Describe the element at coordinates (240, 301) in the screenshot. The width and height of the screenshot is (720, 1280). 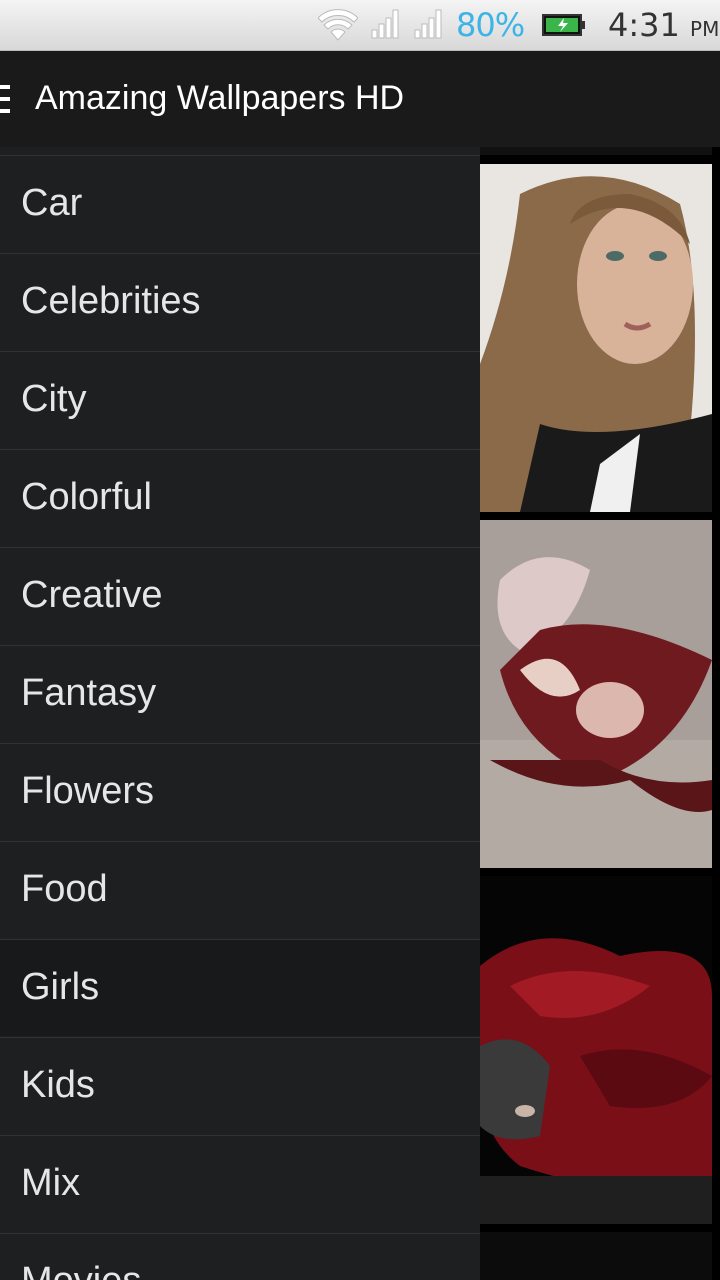
I see `drawer-item-celebrities: Celebrities` at that location.